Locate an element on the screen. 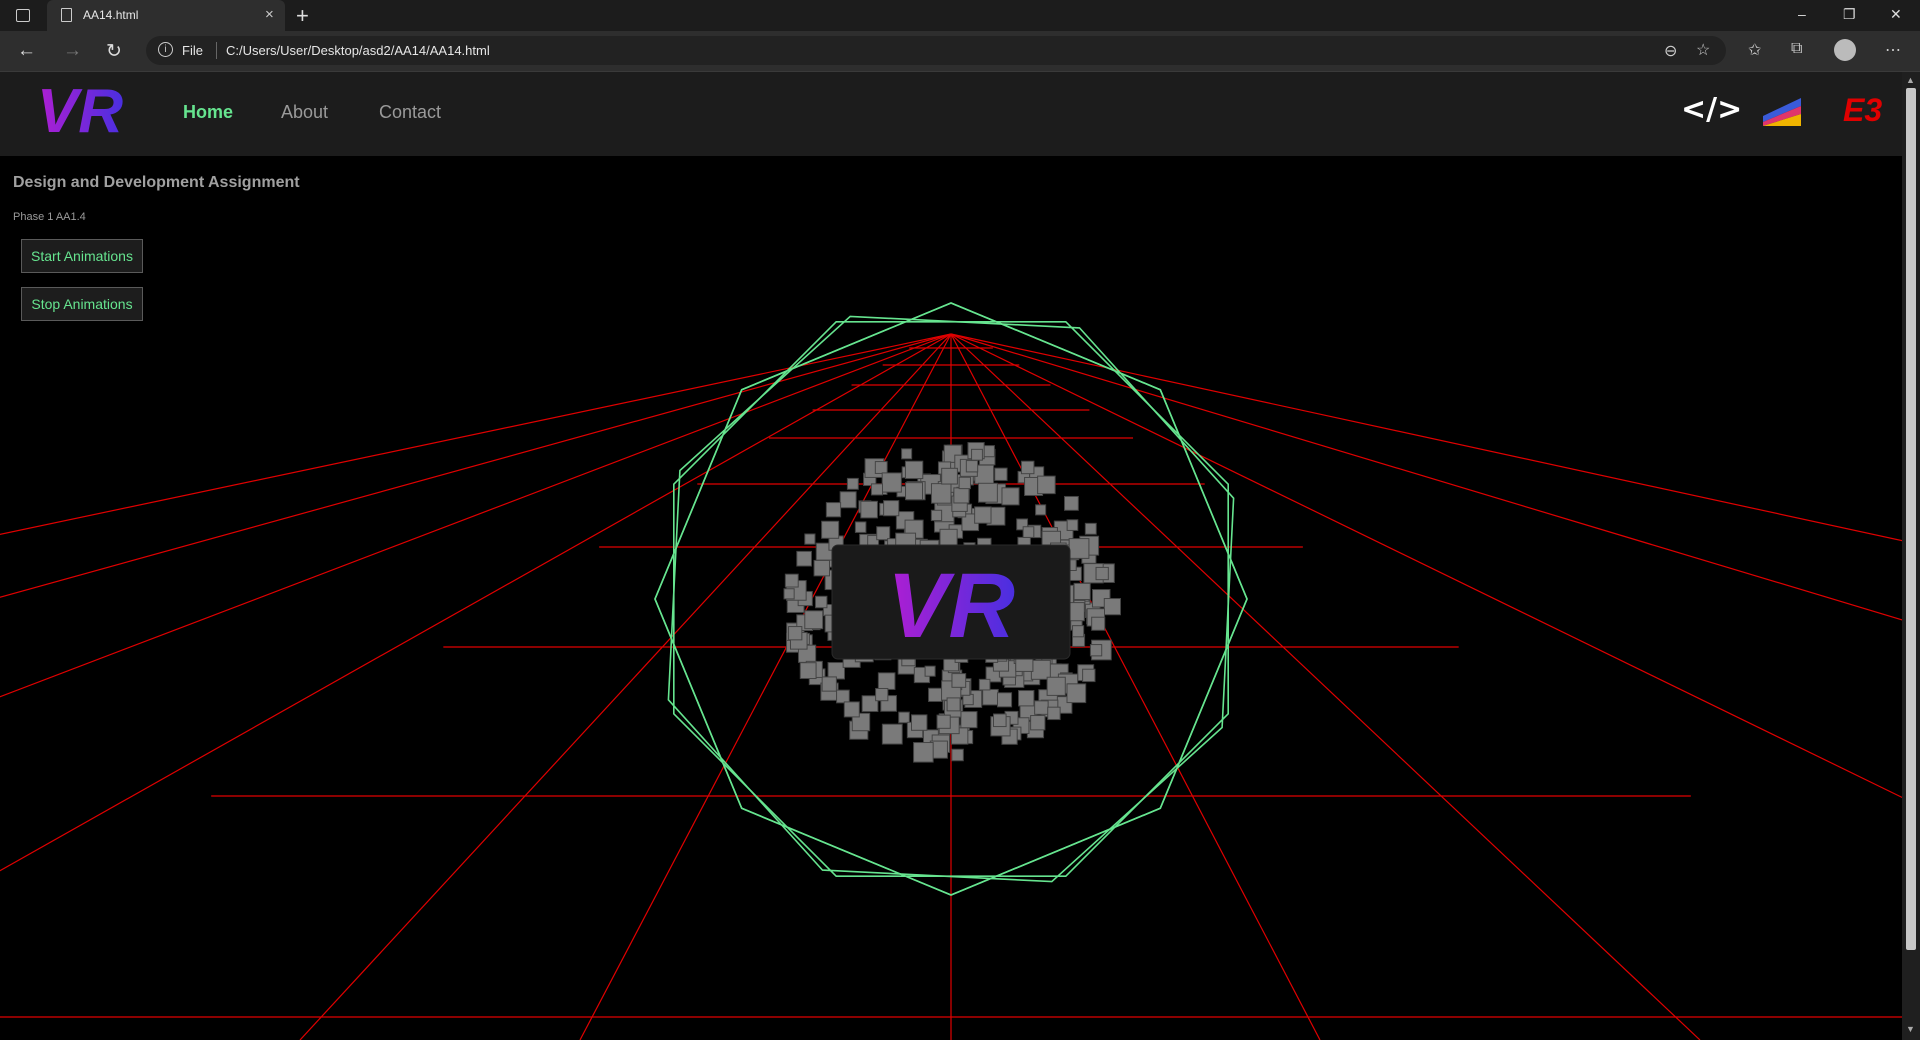 The height and width of the screenshot is (1040, 1920). zoom-icon: ⊖ is located at coordinates (1670, 51).